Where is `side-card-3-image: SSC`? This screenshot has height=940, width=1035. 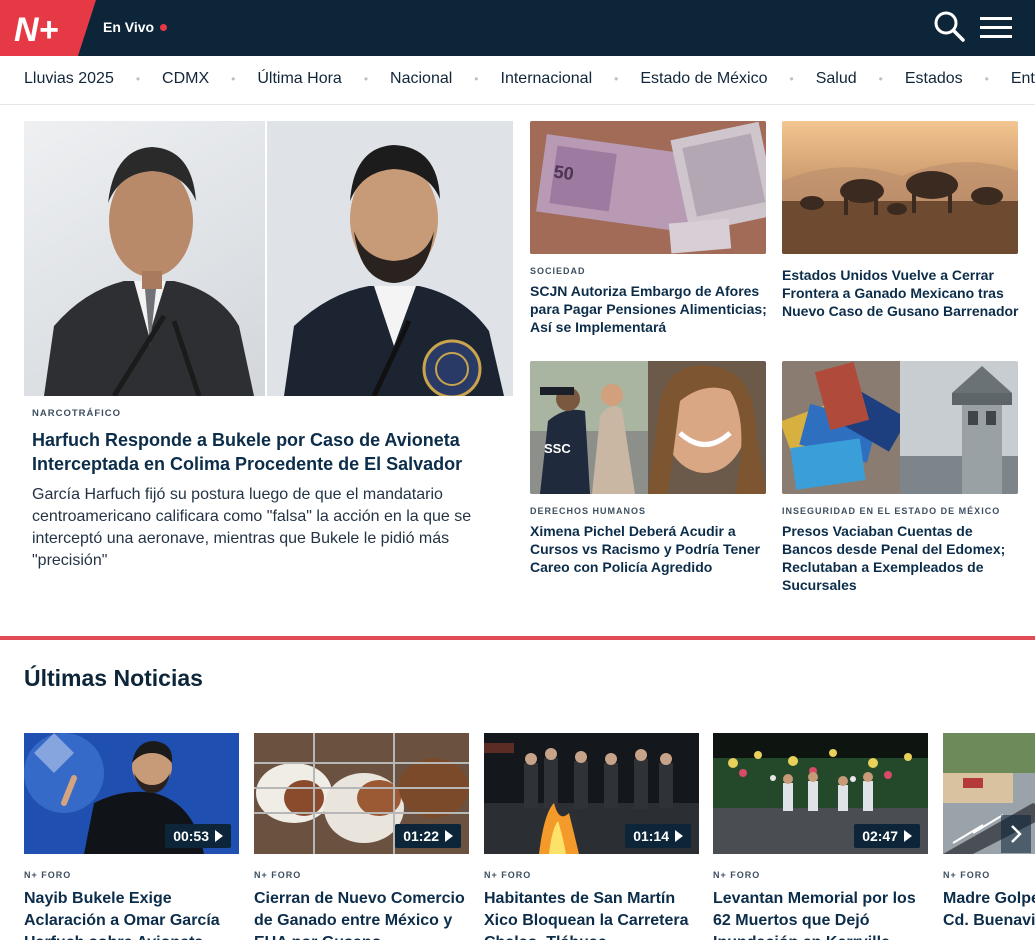 side-card-3-image: SSC is located at coordinates (648, 427).